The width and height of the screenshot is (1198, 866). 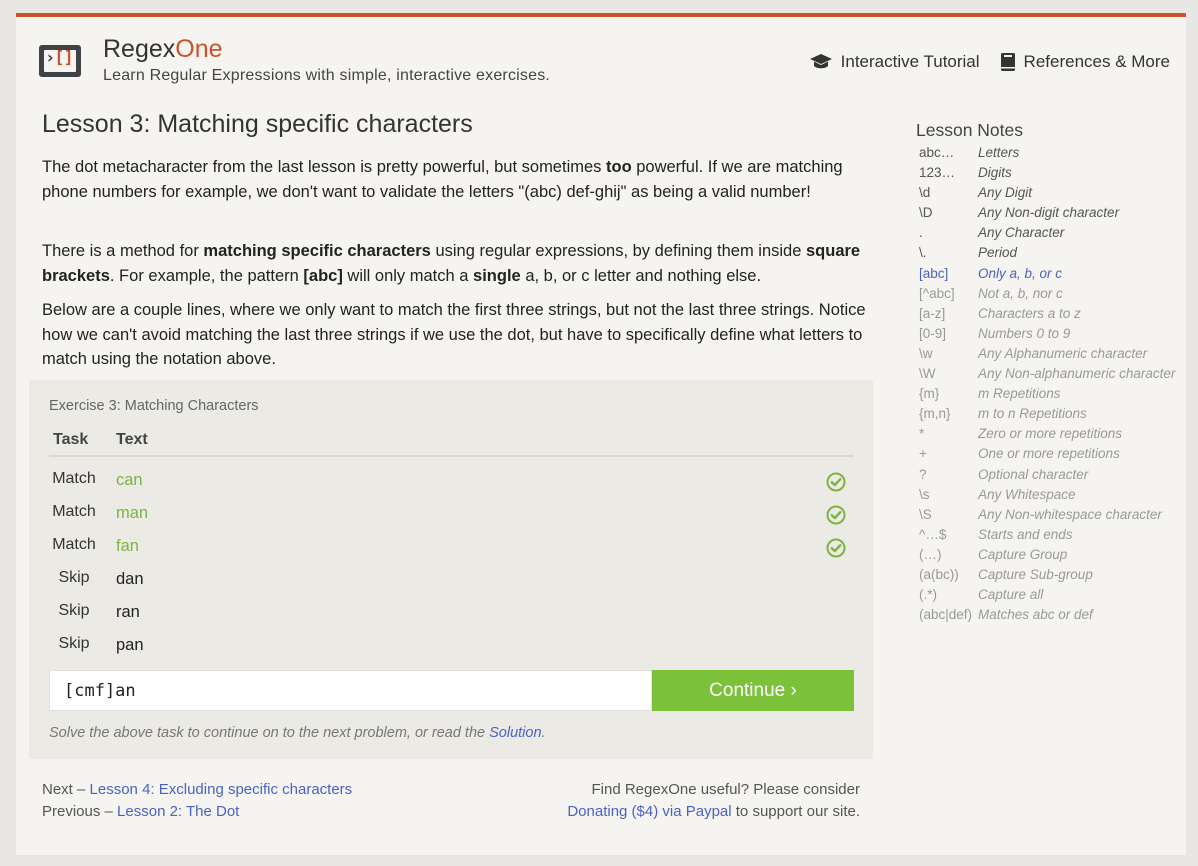 I want to click on lesson-note-item: + One or more repetitions, so click(x=1054, y=456).